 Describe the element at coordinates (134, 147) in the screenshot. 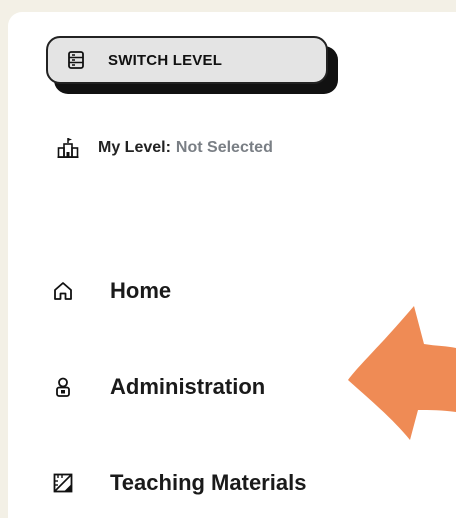

I see `my-level-label: My Level:` at that location.